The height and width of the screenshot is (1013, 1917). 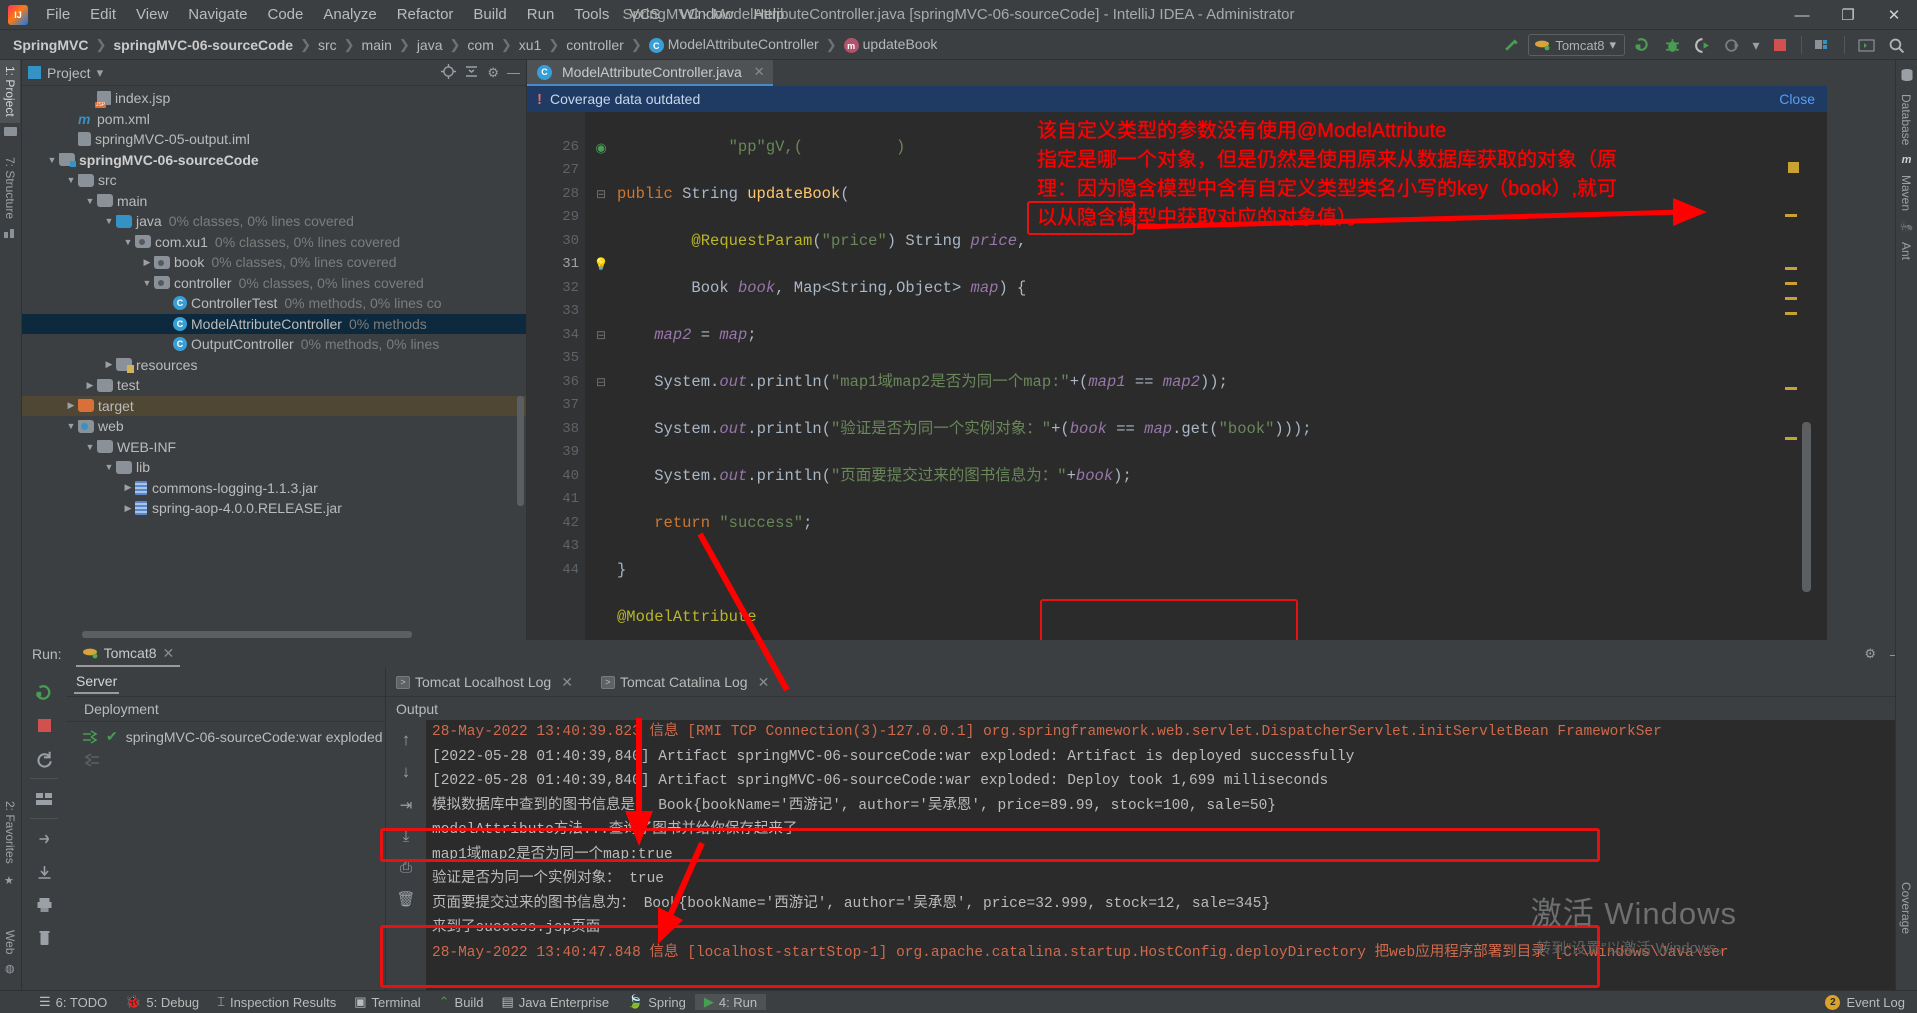 I want to click on run-icon, so click(x=1642, y=45).